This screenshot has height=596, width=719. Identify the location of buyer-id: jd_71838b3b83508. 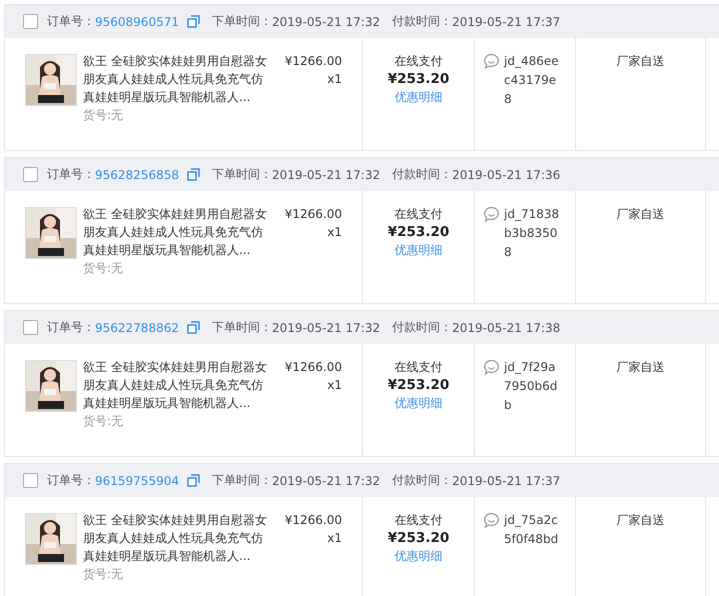
(532, 233).